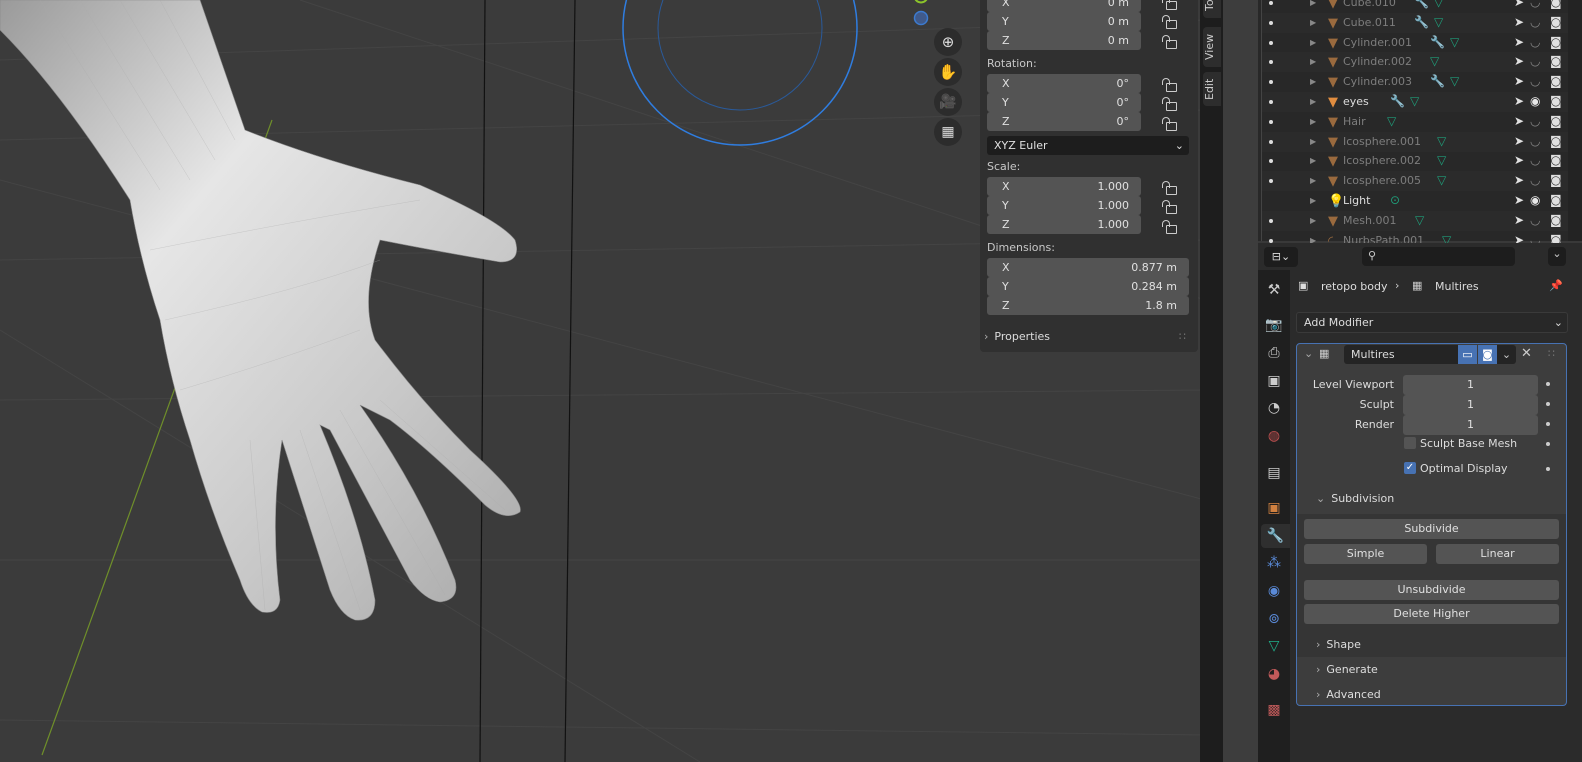 The height and width of the screenshot is (762, 1582). I want to click on location-x-field: X 0 m, so click(1064, 6).